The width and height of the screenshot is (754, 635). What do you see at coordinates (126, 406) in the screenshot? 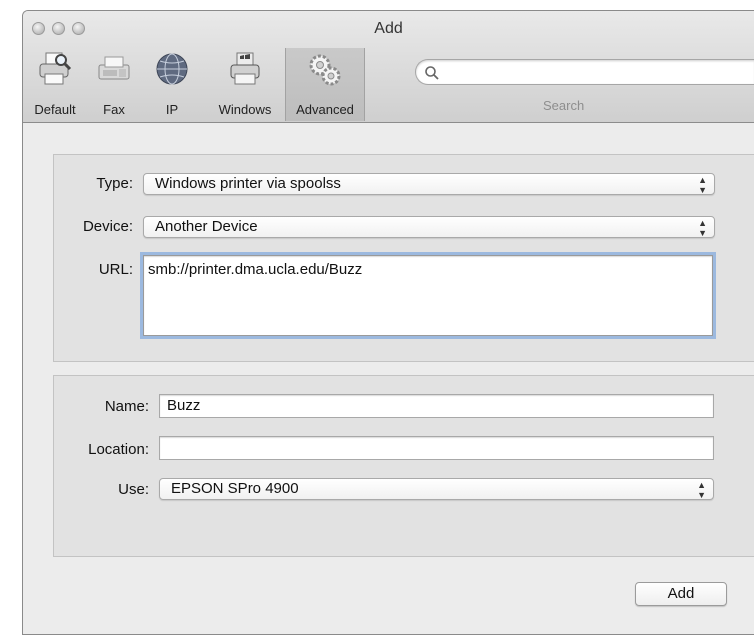
I see `name-label: Name:` at bounding box center [126, 406].